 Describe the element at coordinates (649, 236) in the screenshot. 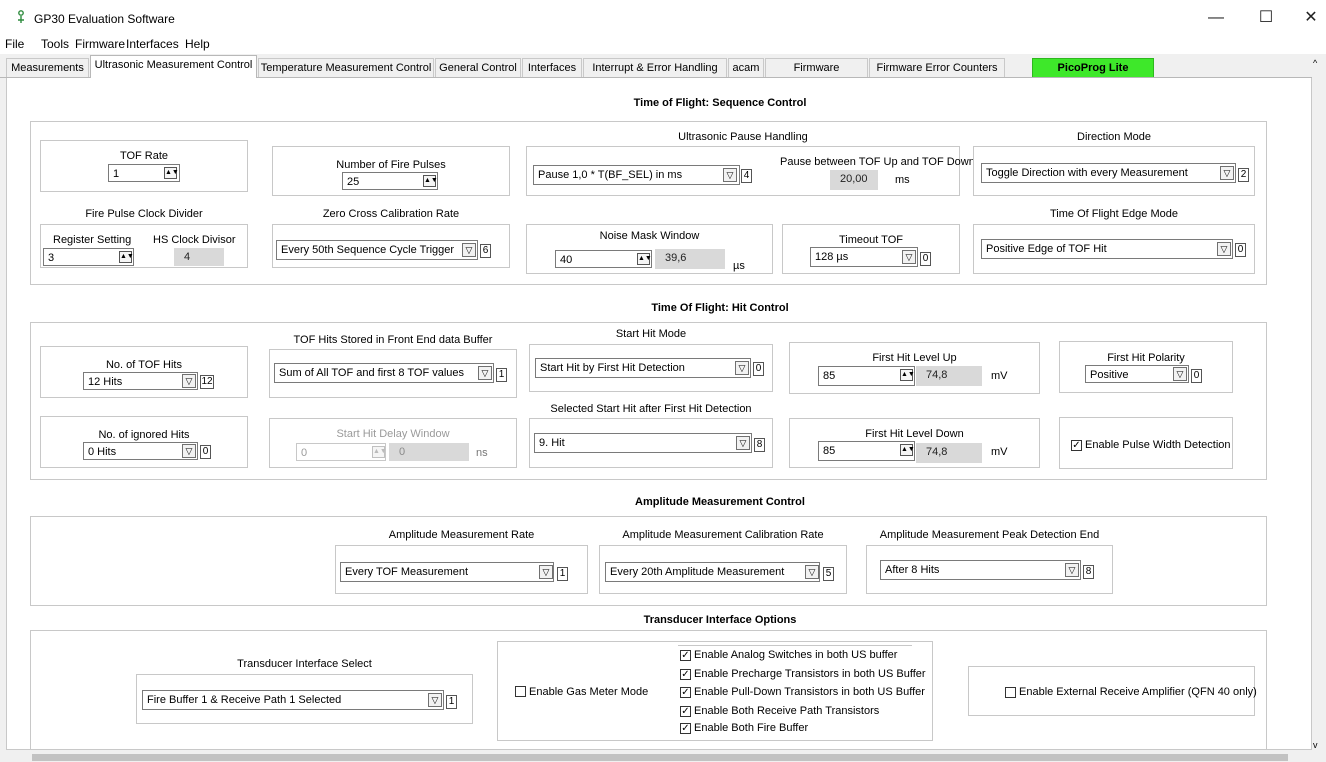

I see `noise-mask-label: Noise Mask Window` at that location.